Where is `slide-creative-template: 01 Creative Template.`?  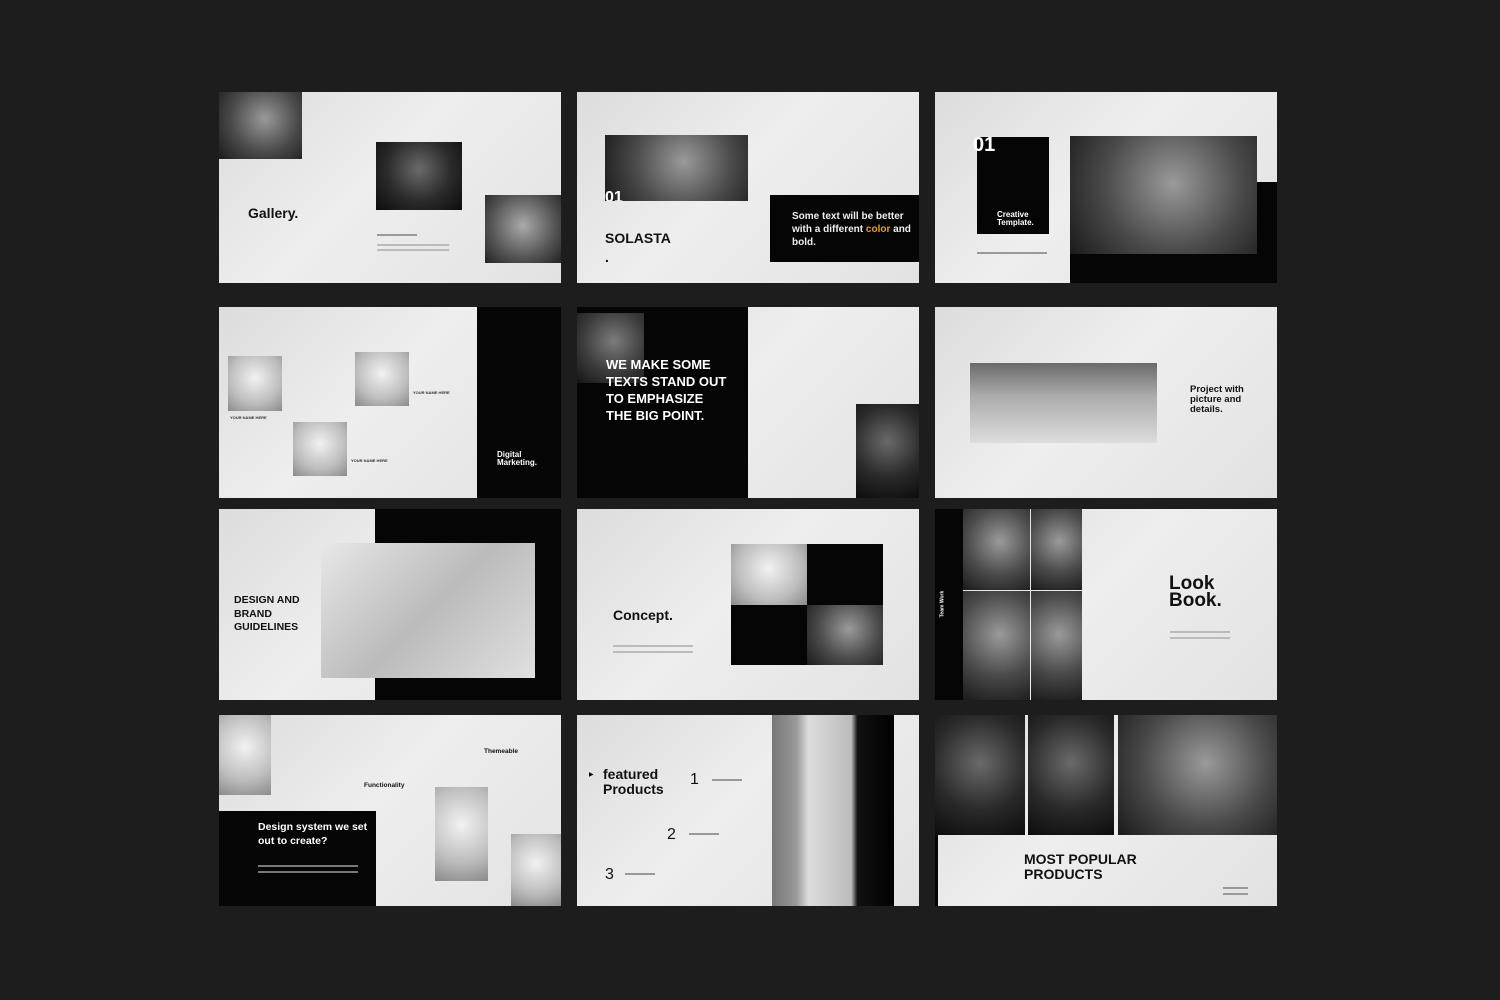
slide-creative-template: 01 Creative Template. is located at coordinates (1106, 187).